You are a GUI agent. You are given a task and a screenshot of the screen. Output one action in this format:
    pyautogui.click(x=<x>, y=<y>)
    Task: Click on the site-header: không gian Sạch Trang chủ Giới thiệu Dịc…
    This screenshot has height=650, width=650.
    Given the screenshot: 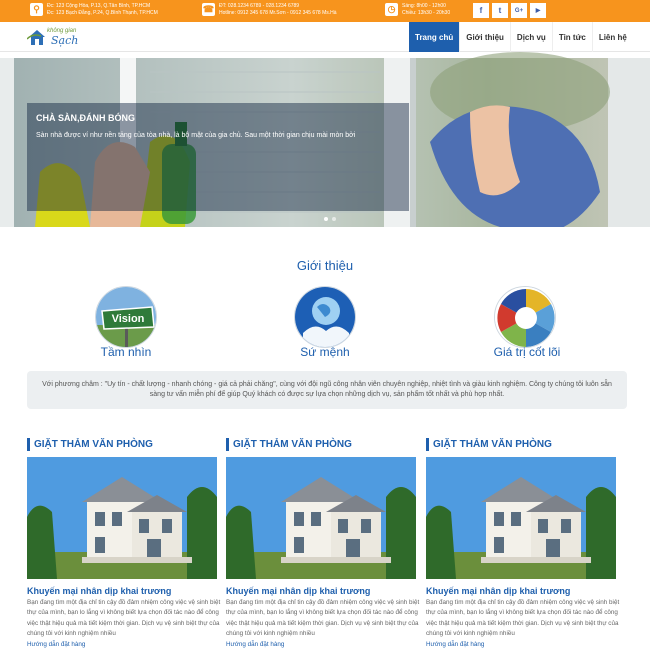 What is the action you would take?
    pyautogui.click(x=325, y=37)
    